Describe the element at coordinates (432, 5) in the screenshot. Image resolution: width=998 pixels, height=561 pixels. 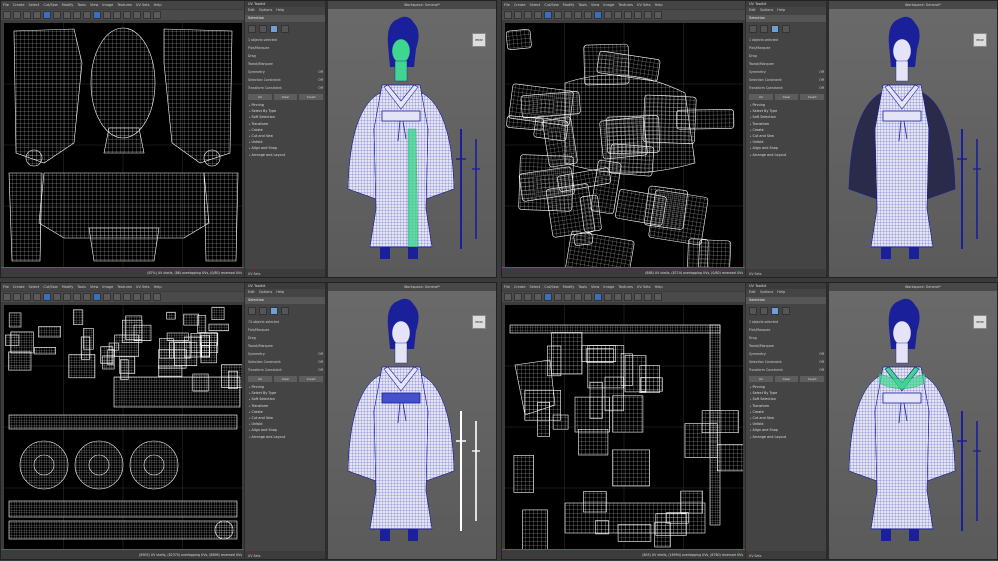
I see `workspace-dropdown: General*` at that location.